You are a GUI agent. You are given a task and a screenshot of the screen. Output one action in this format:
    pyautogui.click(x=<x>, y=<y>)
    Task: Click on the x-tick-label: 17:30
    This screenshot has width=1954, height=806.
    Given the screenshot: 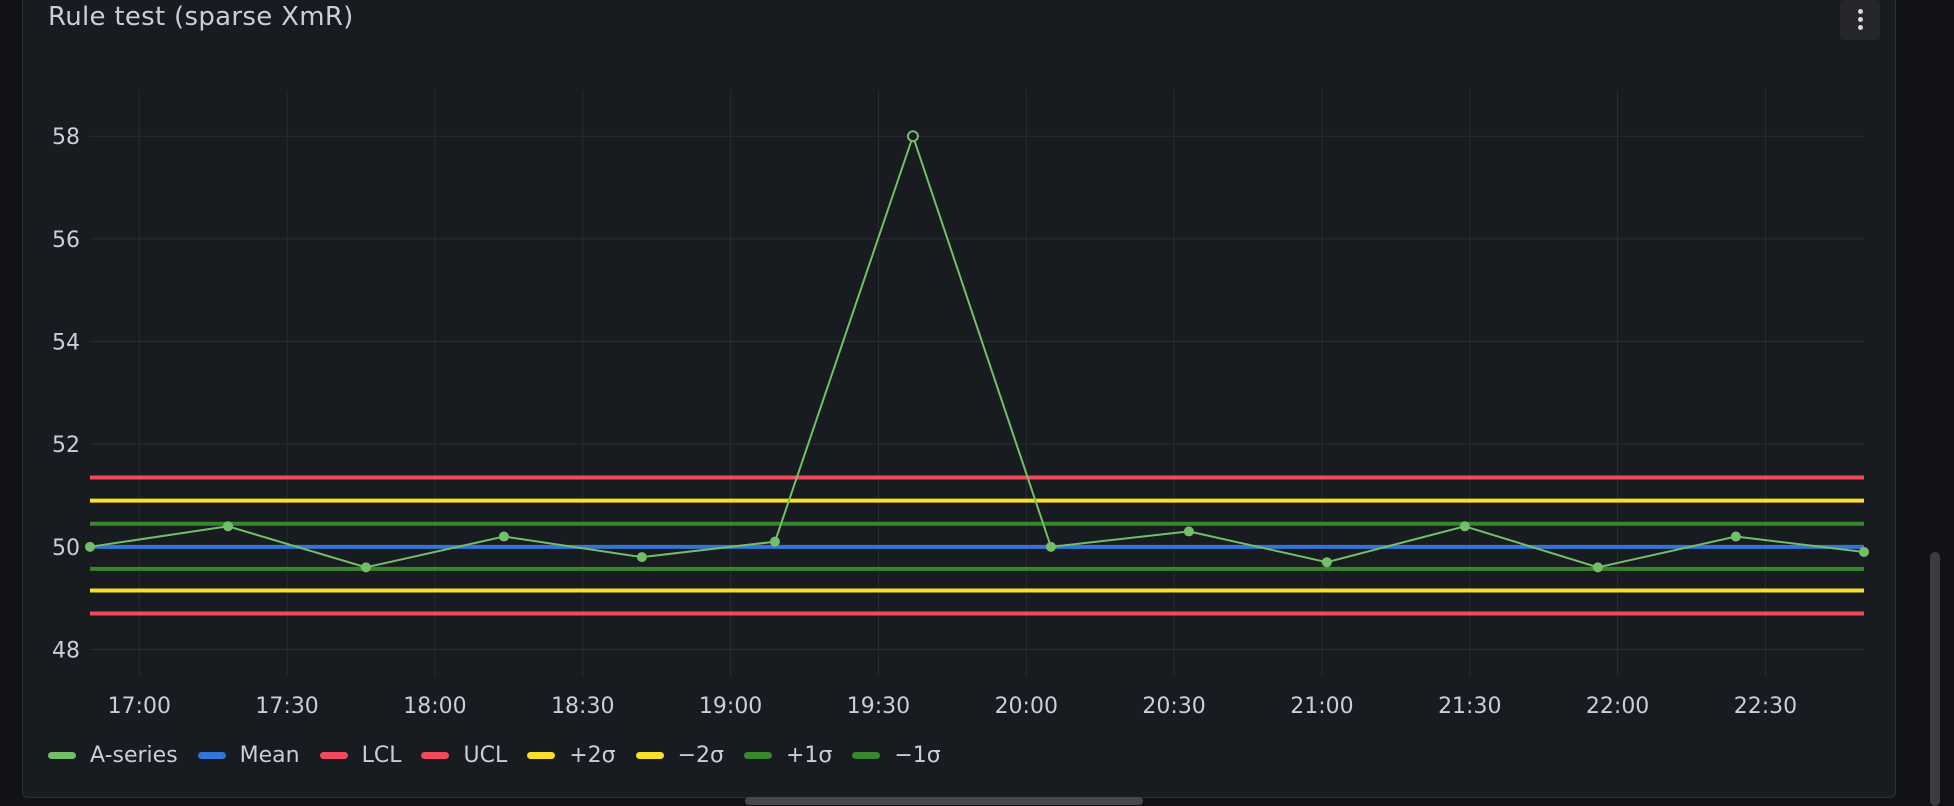 What is the action you would take?
    pyautogui.click(x=286, y=706)
    